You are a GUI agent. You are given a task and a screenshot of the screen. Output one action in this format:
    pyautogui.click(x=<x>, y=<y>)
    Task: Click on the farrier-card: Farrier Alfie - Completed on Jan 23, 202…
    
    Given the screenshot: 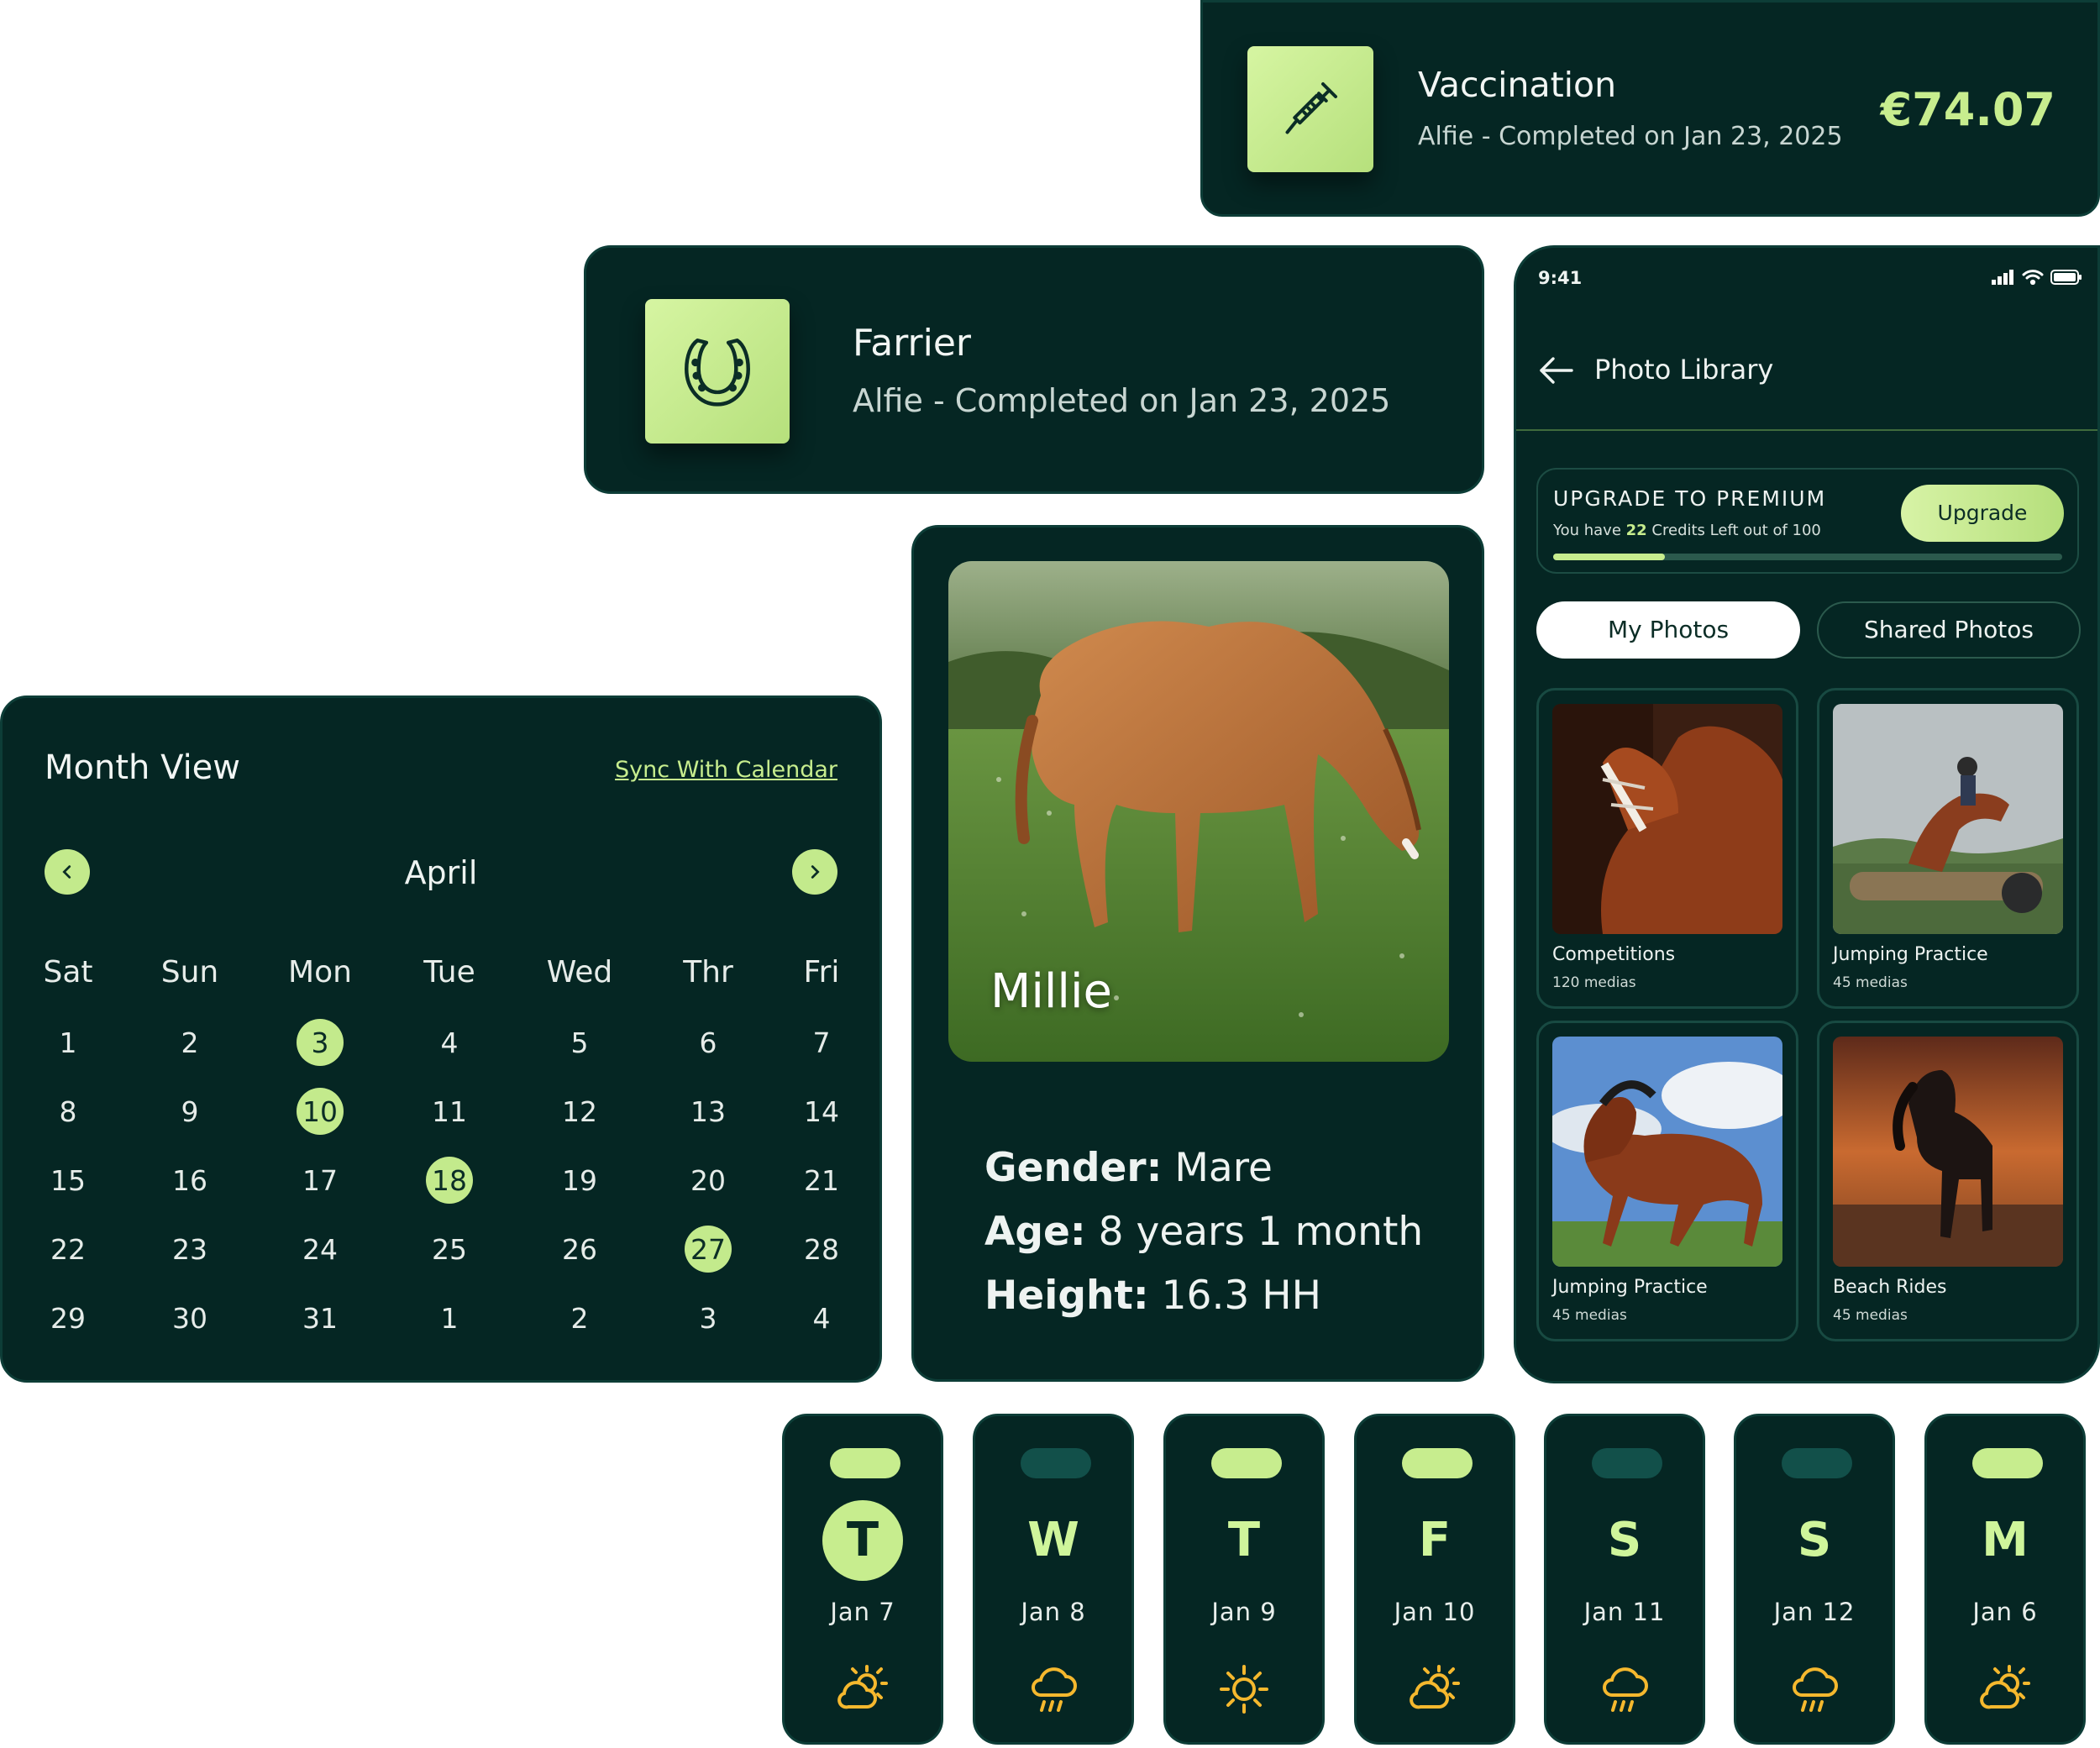 What is the action you would take?
    pyautogui.click(x=1034, y=370)
    